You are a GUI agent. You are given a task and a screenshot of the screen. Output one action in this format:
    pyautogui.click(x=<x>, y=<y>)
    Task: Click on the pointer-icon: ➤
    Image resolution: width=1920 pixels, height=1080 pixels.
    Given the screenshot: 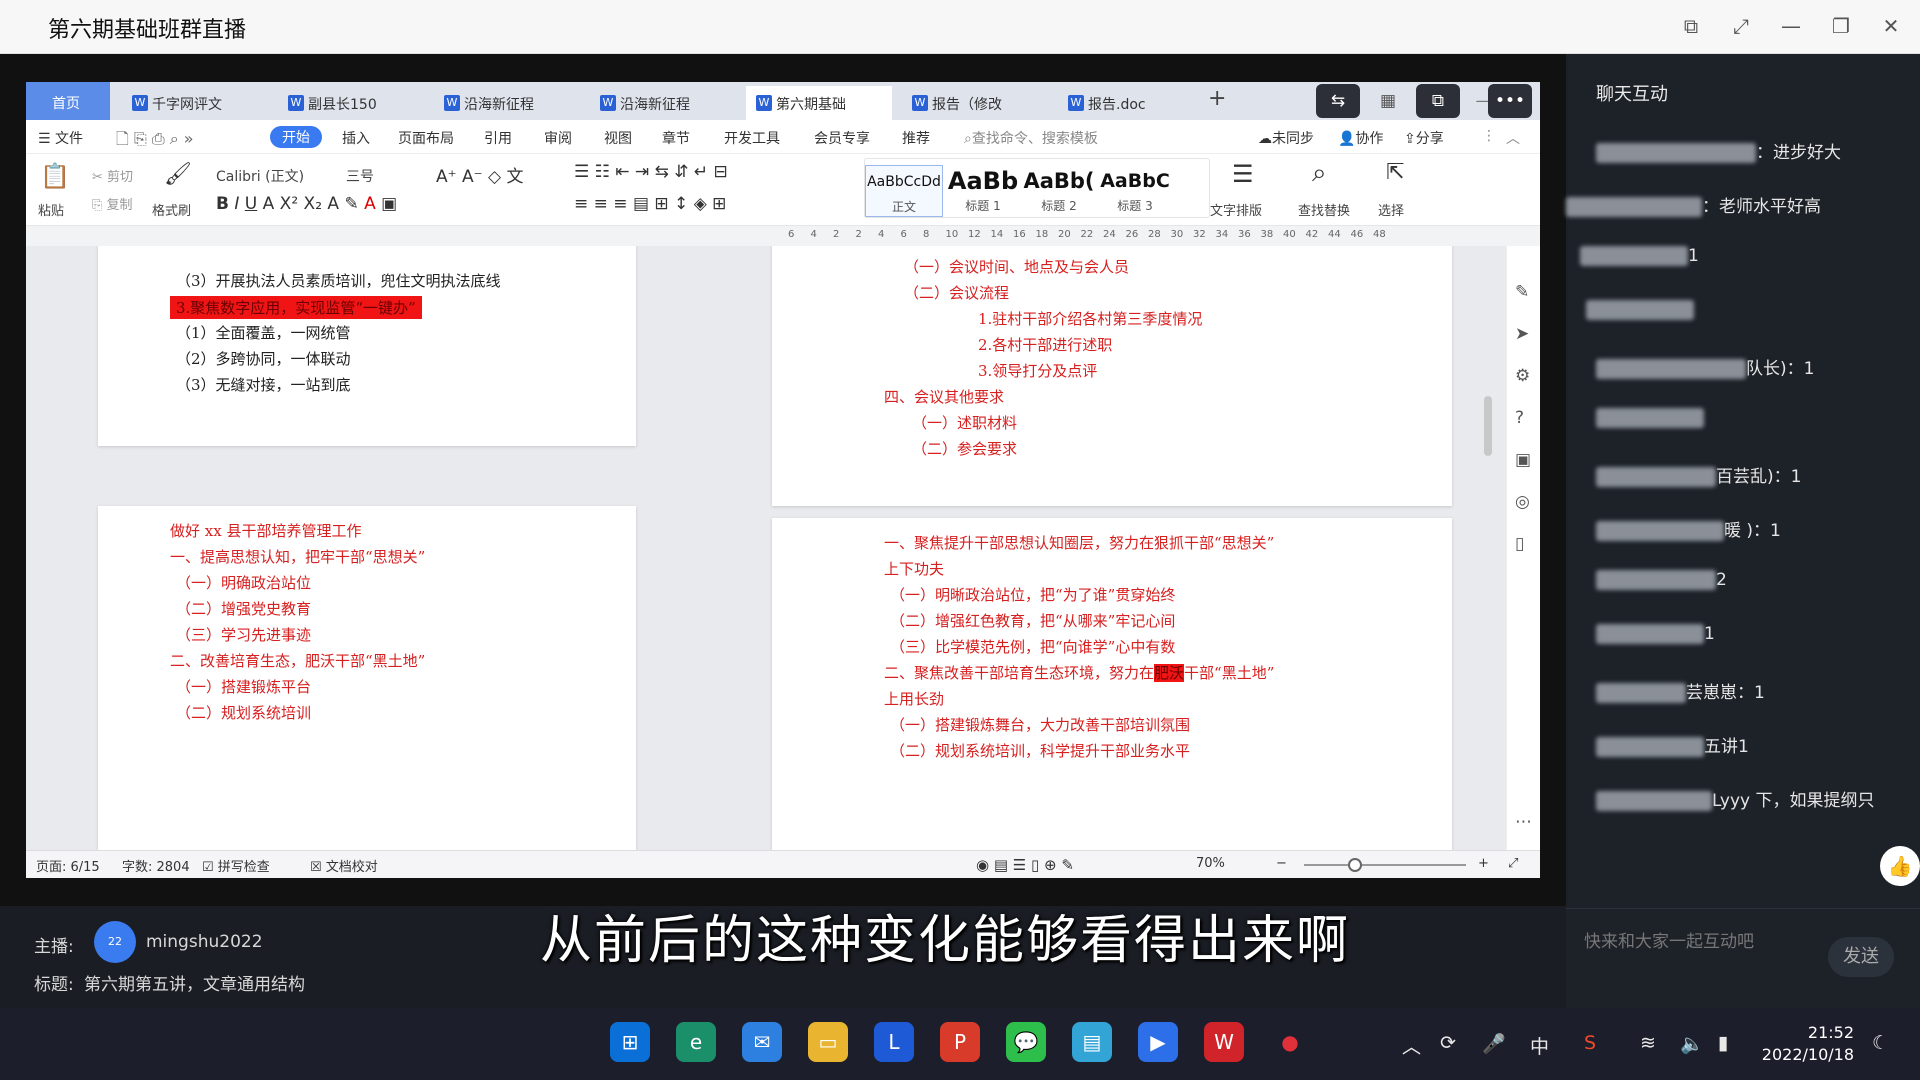 What is the action you would take?
    pyautogui.click(x=1522, y=334)
    